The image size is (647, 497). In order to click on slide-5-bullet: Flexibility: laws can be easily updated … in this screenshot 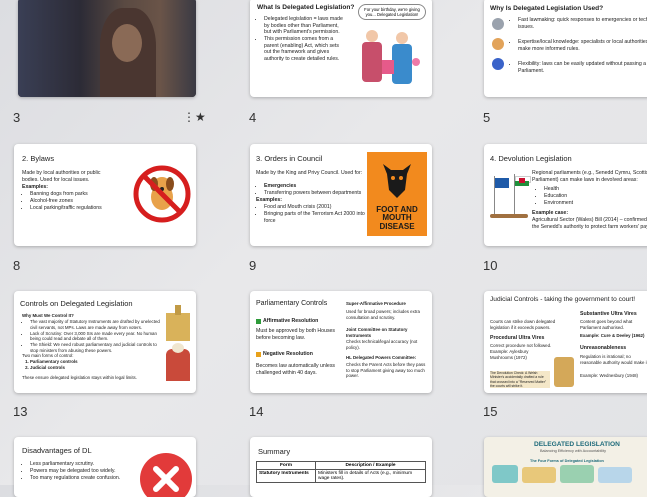, I will do `click(582, 67)`.